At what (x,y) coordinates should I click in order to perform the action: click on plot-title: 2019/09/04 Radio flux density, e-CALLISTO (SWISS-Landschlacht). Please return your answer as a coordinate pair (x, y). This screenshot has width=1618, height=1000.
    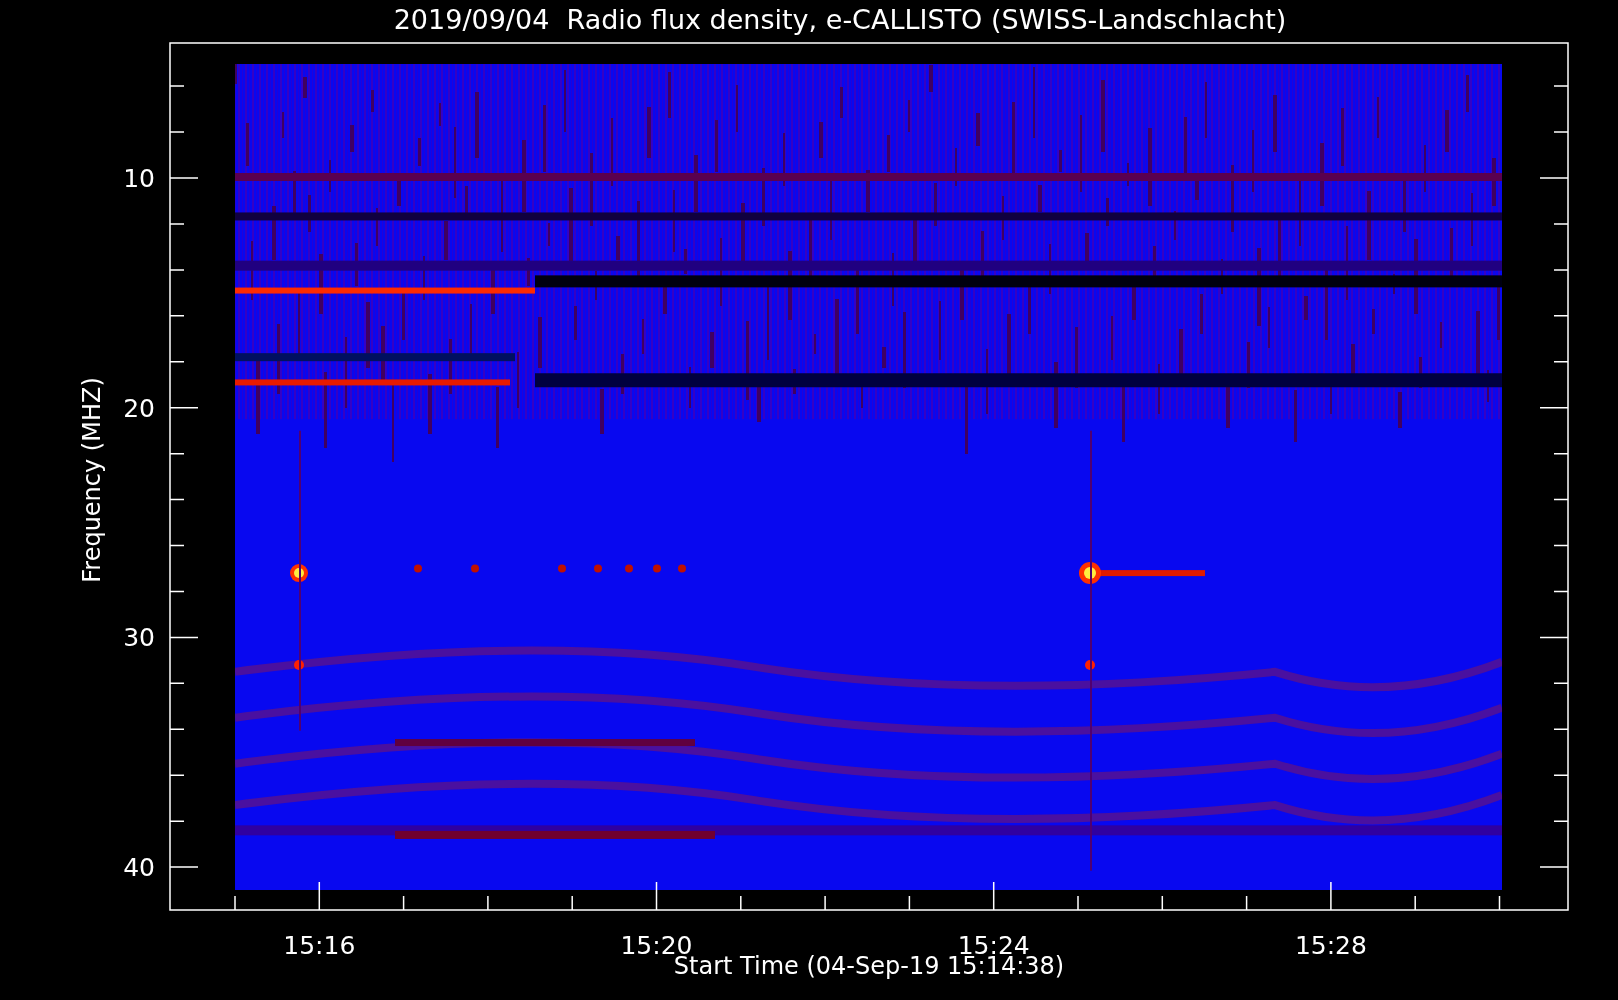
    Looking at the image, I should click on (840, 19).